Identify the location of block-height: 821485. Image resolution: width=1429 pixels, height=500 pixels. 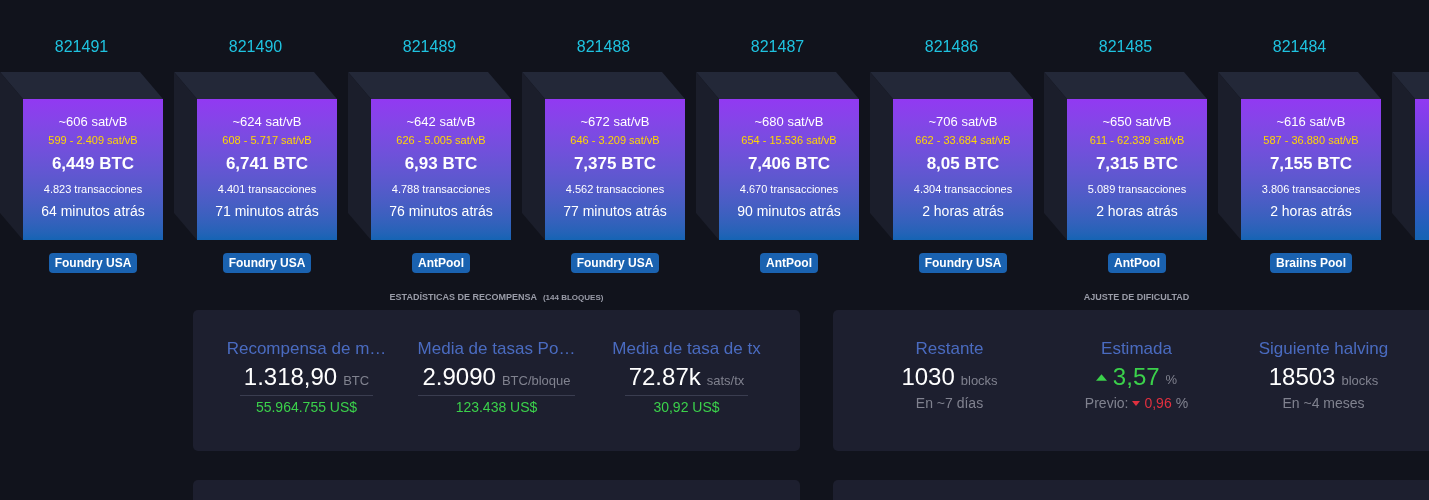
(1125, 47).